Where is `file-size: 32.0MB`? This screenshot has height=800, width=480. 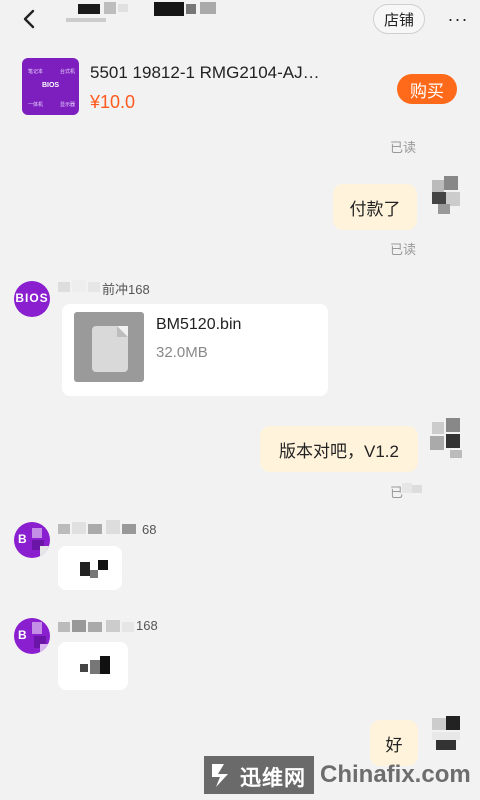 file-size: 32.0MB is located at coordinates (182, 352).